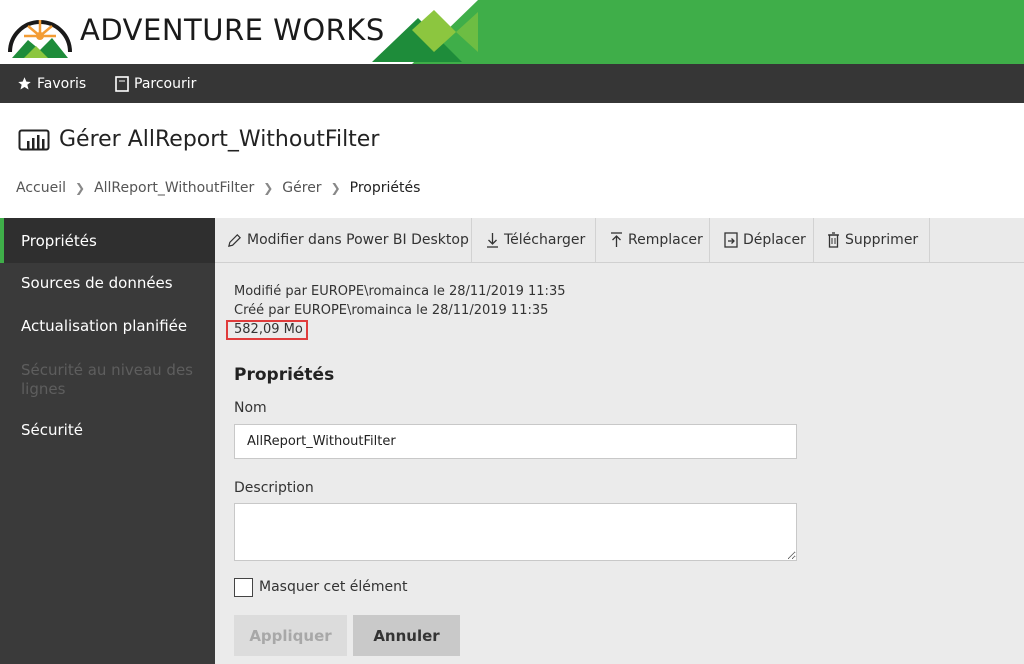 The width and height of the screenshot is (1024, 664). What do you see at coordinates (268, 329) in the screenshot?
I see `file-size: 582,09 Mo` at bounding box center [268, 329].